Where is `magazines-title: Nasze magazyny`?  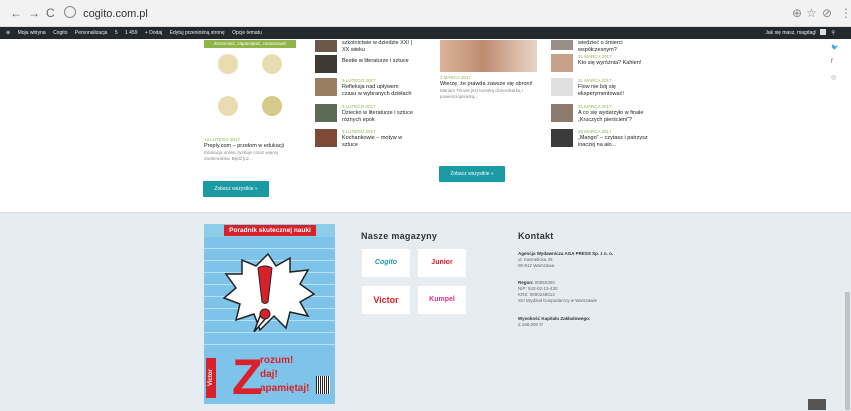 magazines-title: Nasze magazyny is located at coordinates (399, 236).